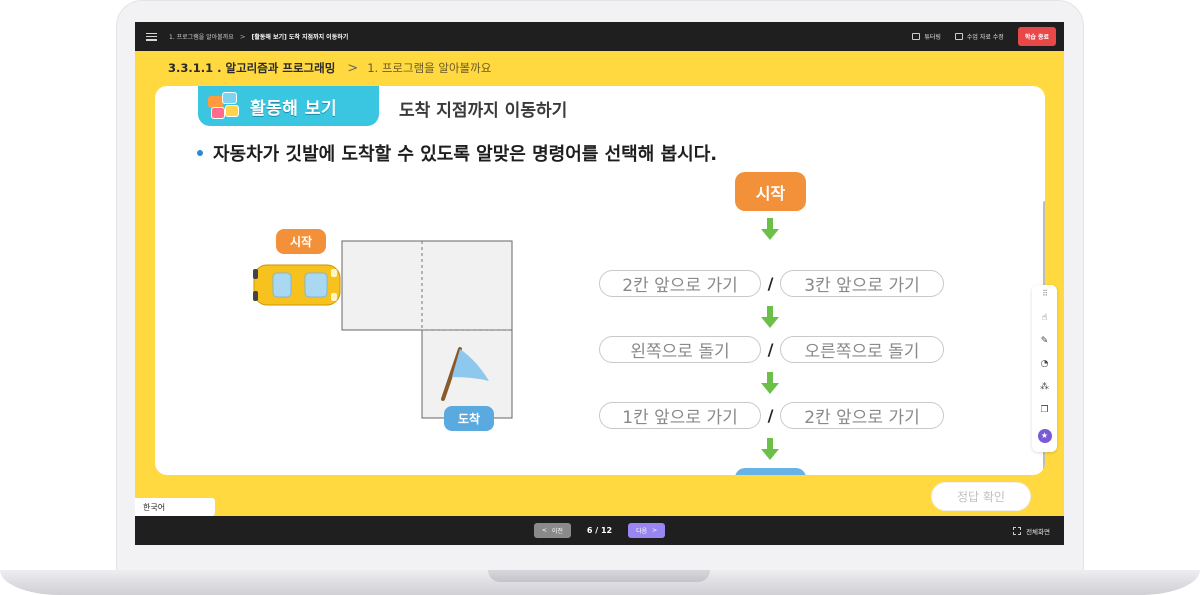  I want to click on flow-end-node: 도착, so click(770, 471).